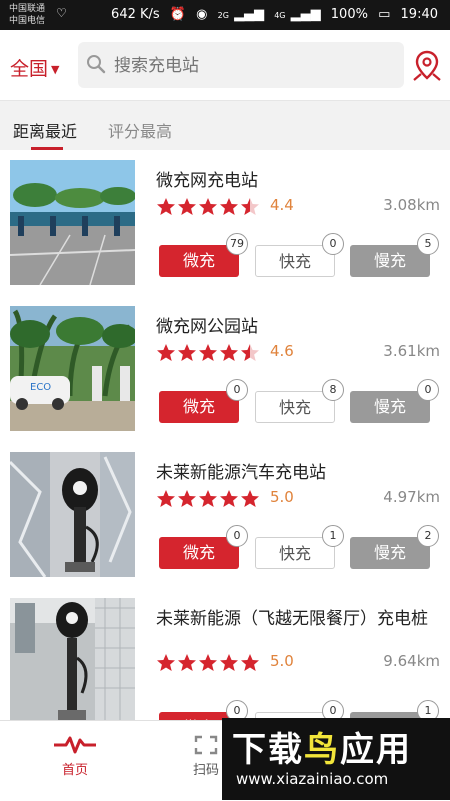 The height and width of the screenshot is (801, 450). I want to click on battery-icon: ▭, so click(384, 14).